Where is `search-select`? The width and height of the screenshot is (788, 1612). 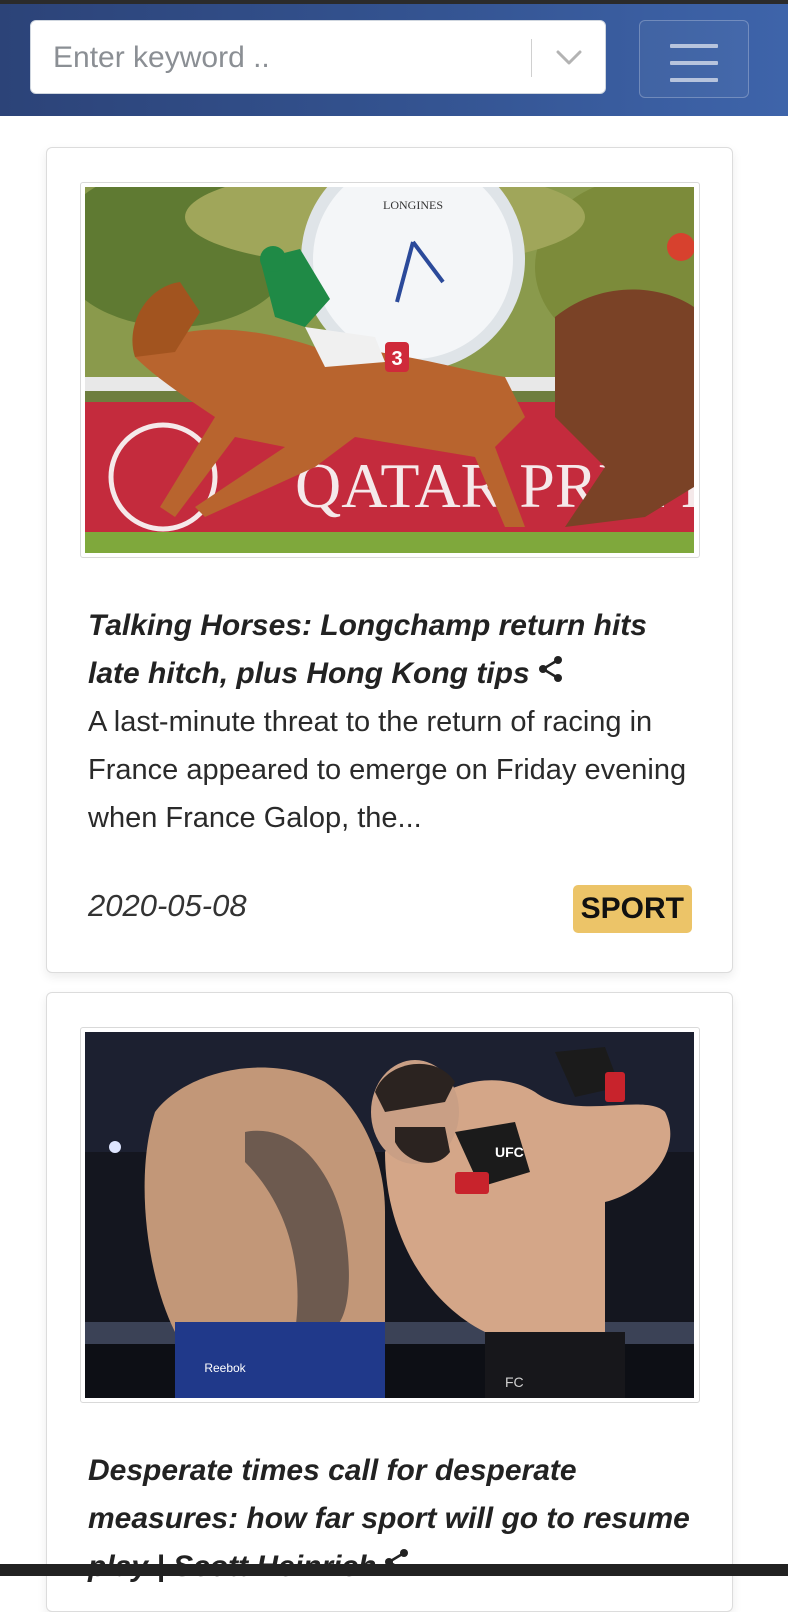
search-select is located at coordinates (318, 57).